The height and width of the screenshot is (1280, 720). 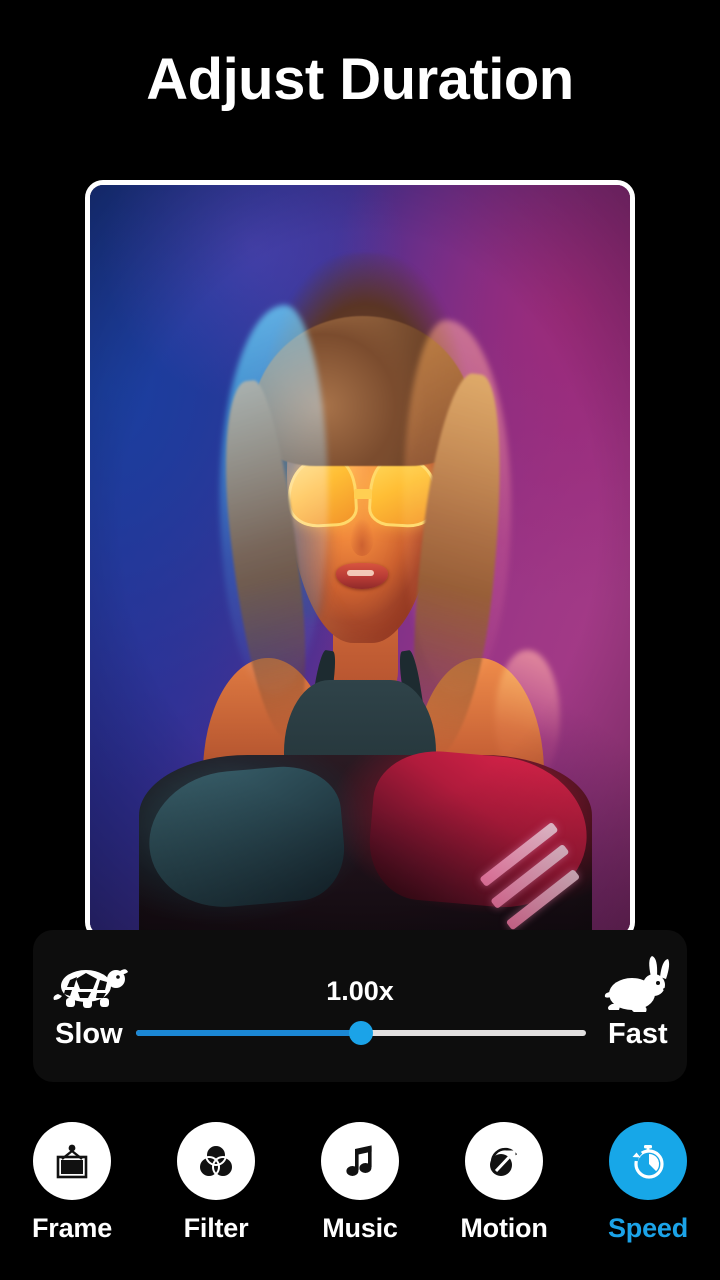 What do you see at coordinates (360, 79) in the screenshot?
I see `page-title: Adjust Duration` at bounding box center [360, 79].